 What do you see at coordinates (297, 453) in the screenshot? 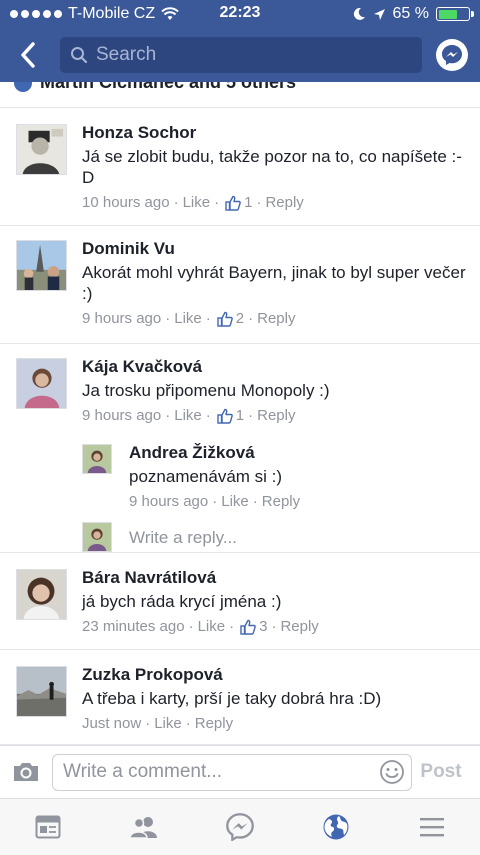
I see `reply-author: Andrea Žižková` at bounding box center [297, 453].